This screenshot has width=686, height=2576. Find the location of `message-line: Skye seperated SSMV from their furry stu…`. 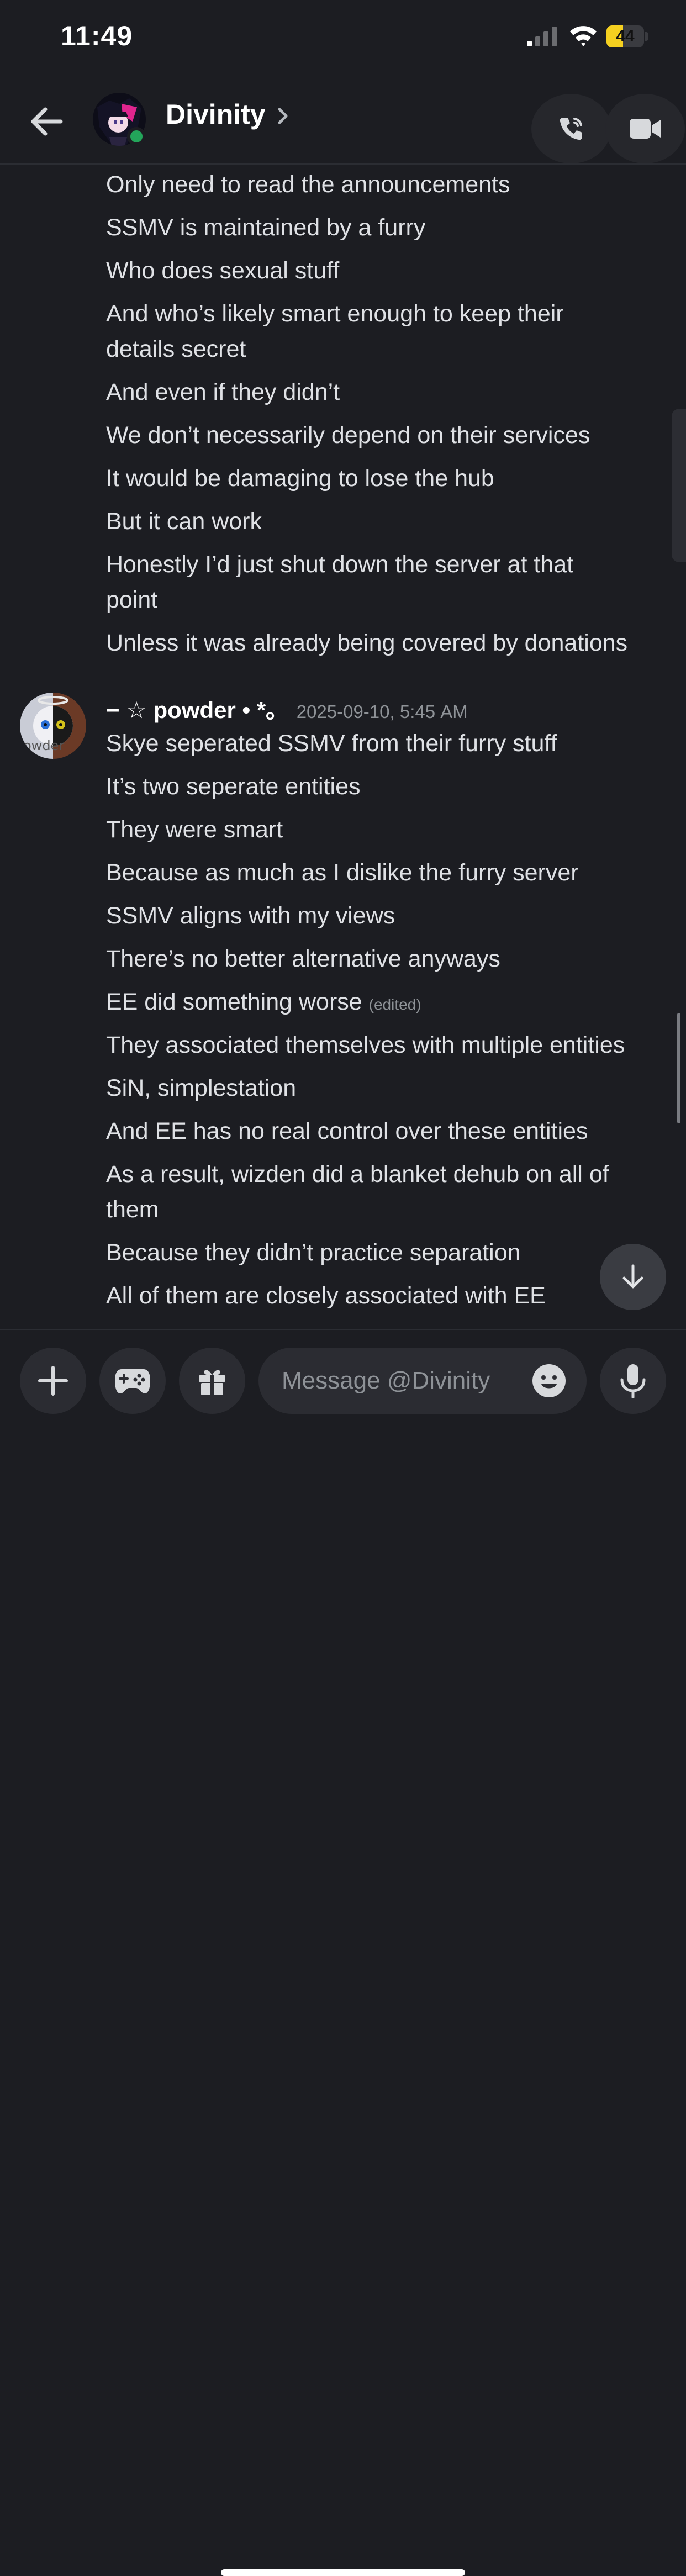

message-line: Skye seperated SSMV from their furry stu… is located at coordinates (332, 743).